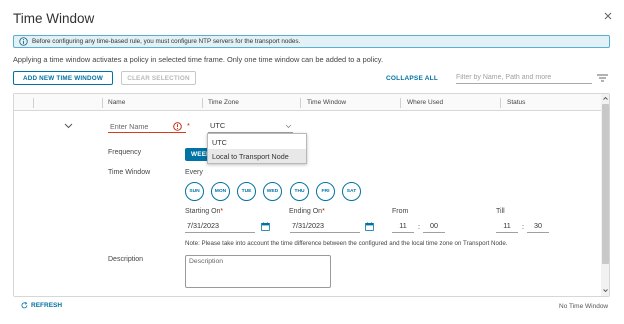 The height and width of the screenshot is (324, 624). Describe the element at coordinates (220, 227) in the screenshot. I see `start-date-field: 7/31/2023` at that location.